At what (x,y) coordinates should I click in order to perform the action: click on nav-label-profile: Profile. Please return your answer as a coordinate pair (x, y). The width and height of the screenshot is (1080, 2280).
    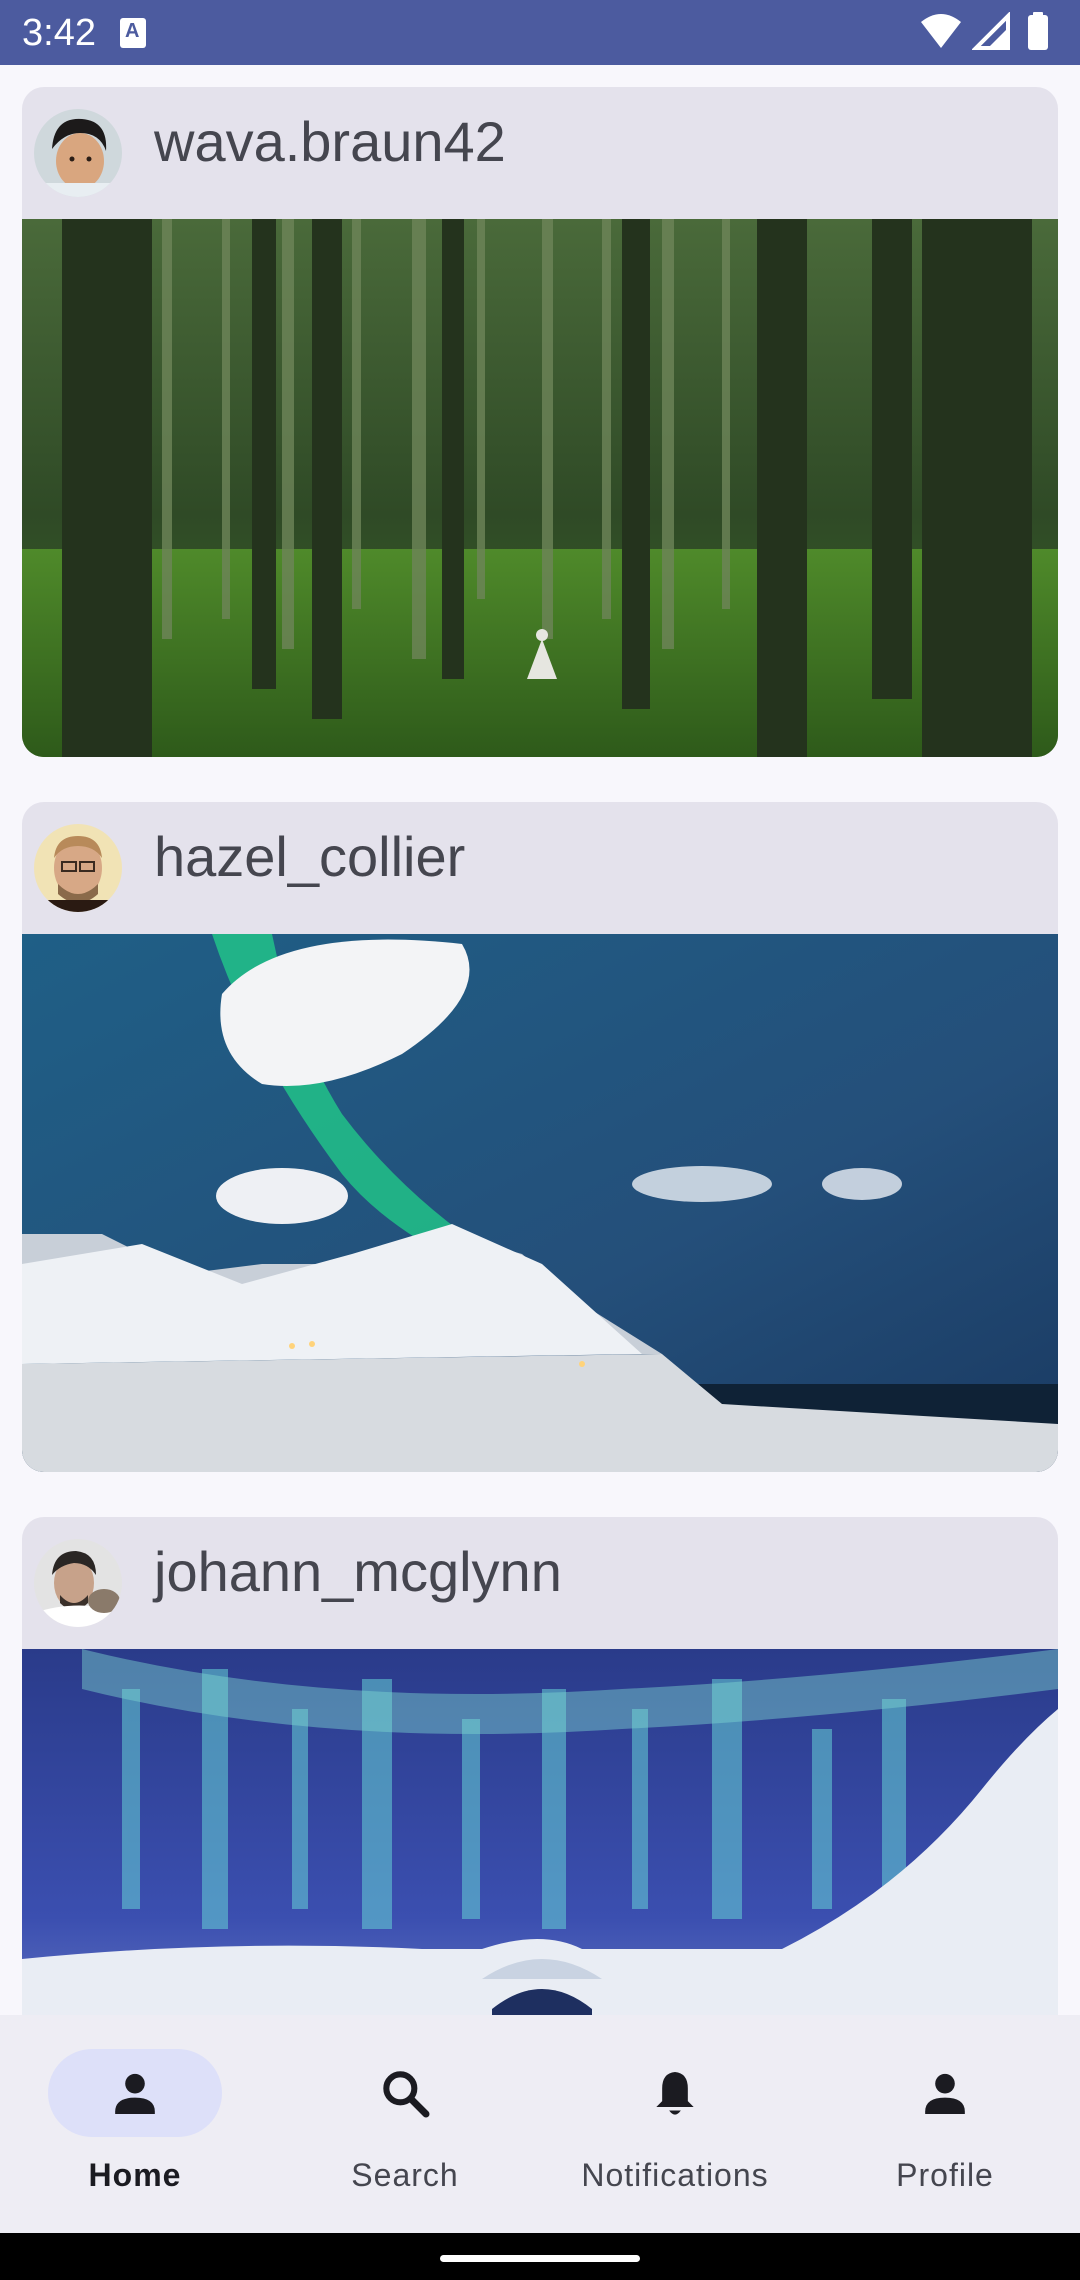
    Looking at the image, I should click on (945, 2175).